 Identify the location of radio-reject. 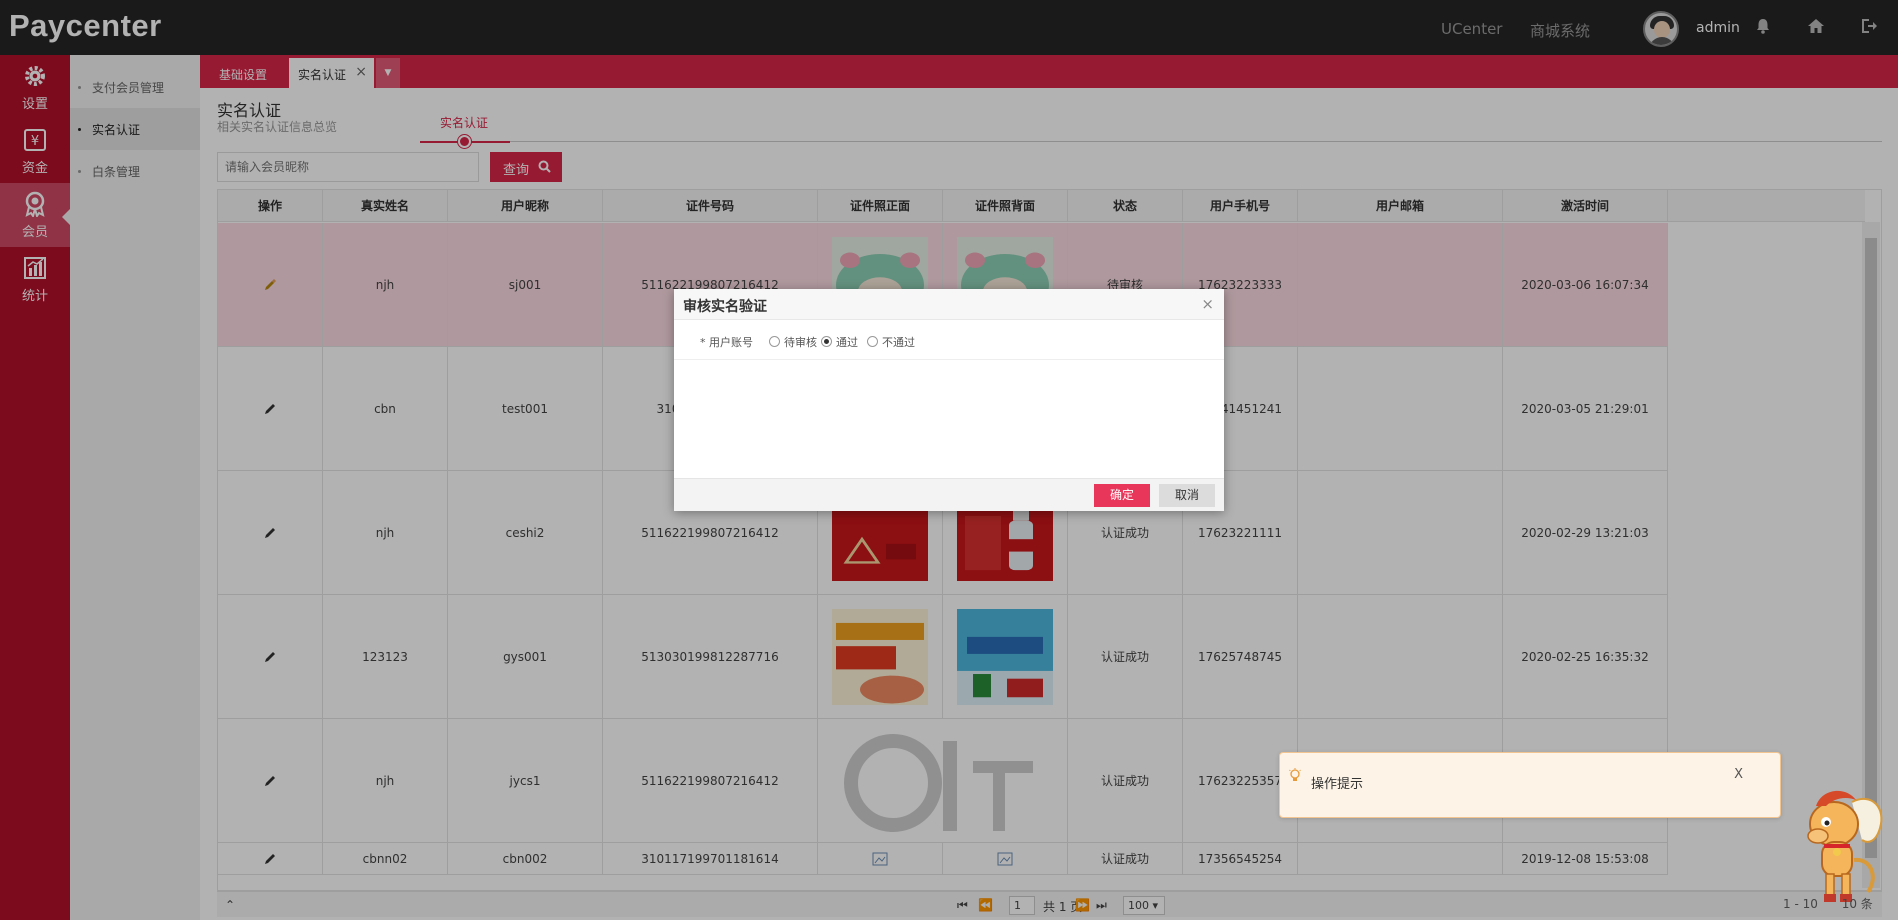
(872, 341).